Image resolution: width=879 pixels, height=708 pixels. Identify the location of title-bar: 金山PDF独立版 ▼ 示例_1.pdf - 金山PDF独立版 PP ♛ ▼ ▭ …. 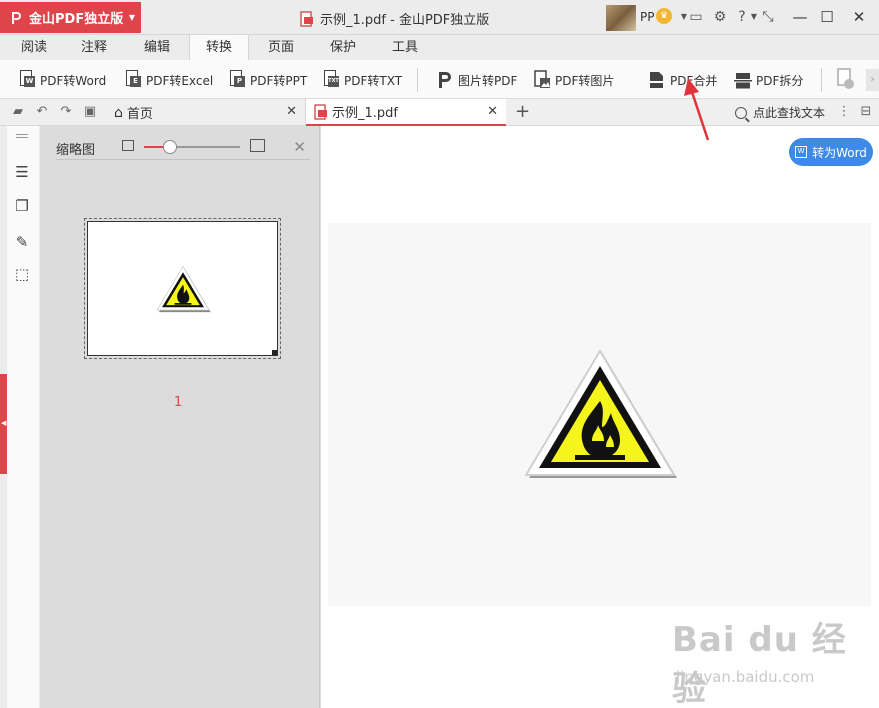
(439, 17).